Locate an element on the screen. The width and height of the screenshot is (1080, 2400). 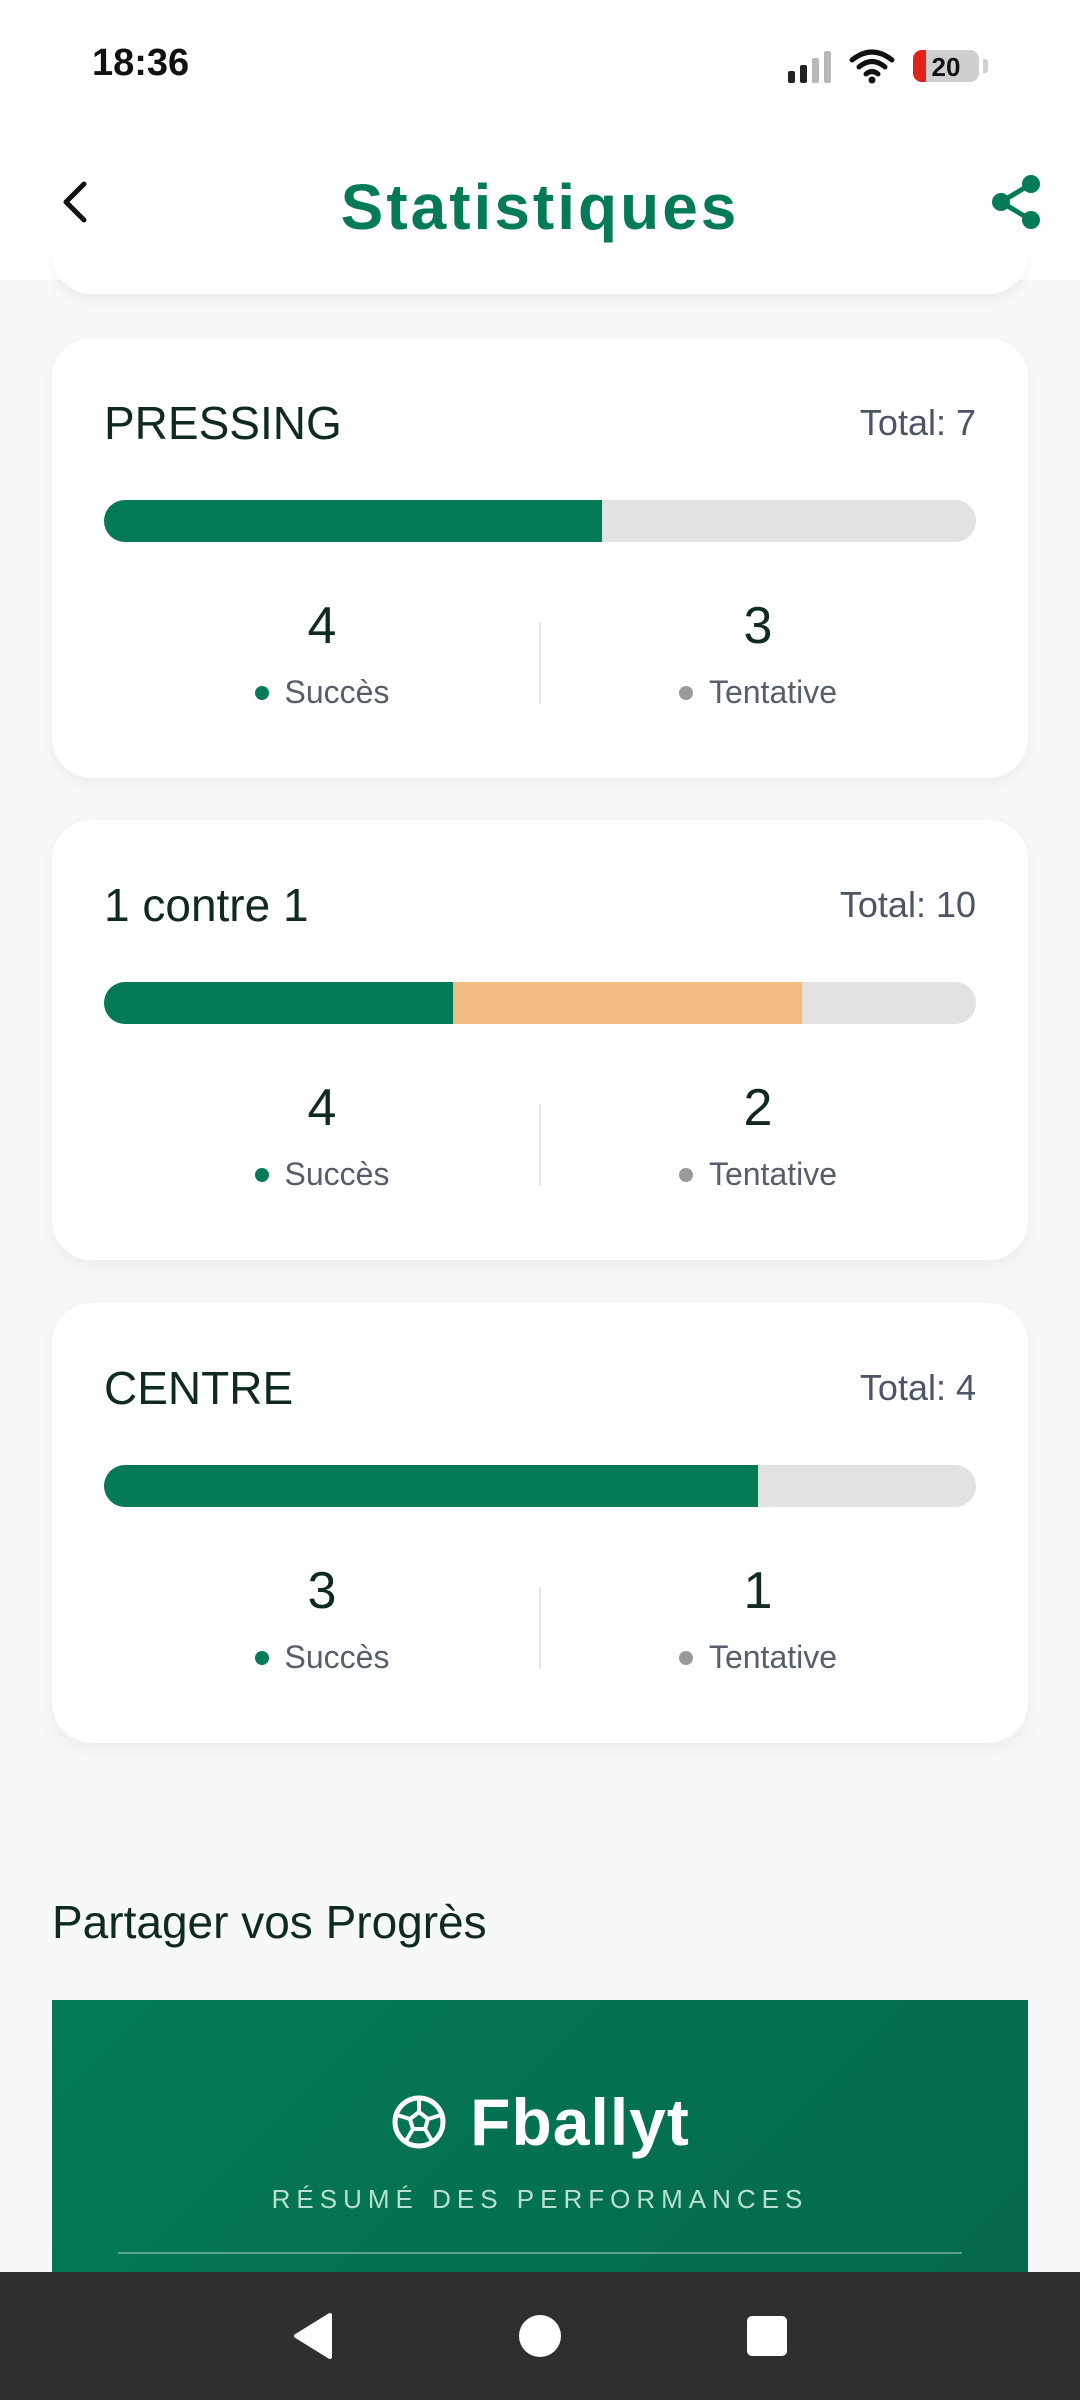
share-button is located at coordinates (1016, 202).